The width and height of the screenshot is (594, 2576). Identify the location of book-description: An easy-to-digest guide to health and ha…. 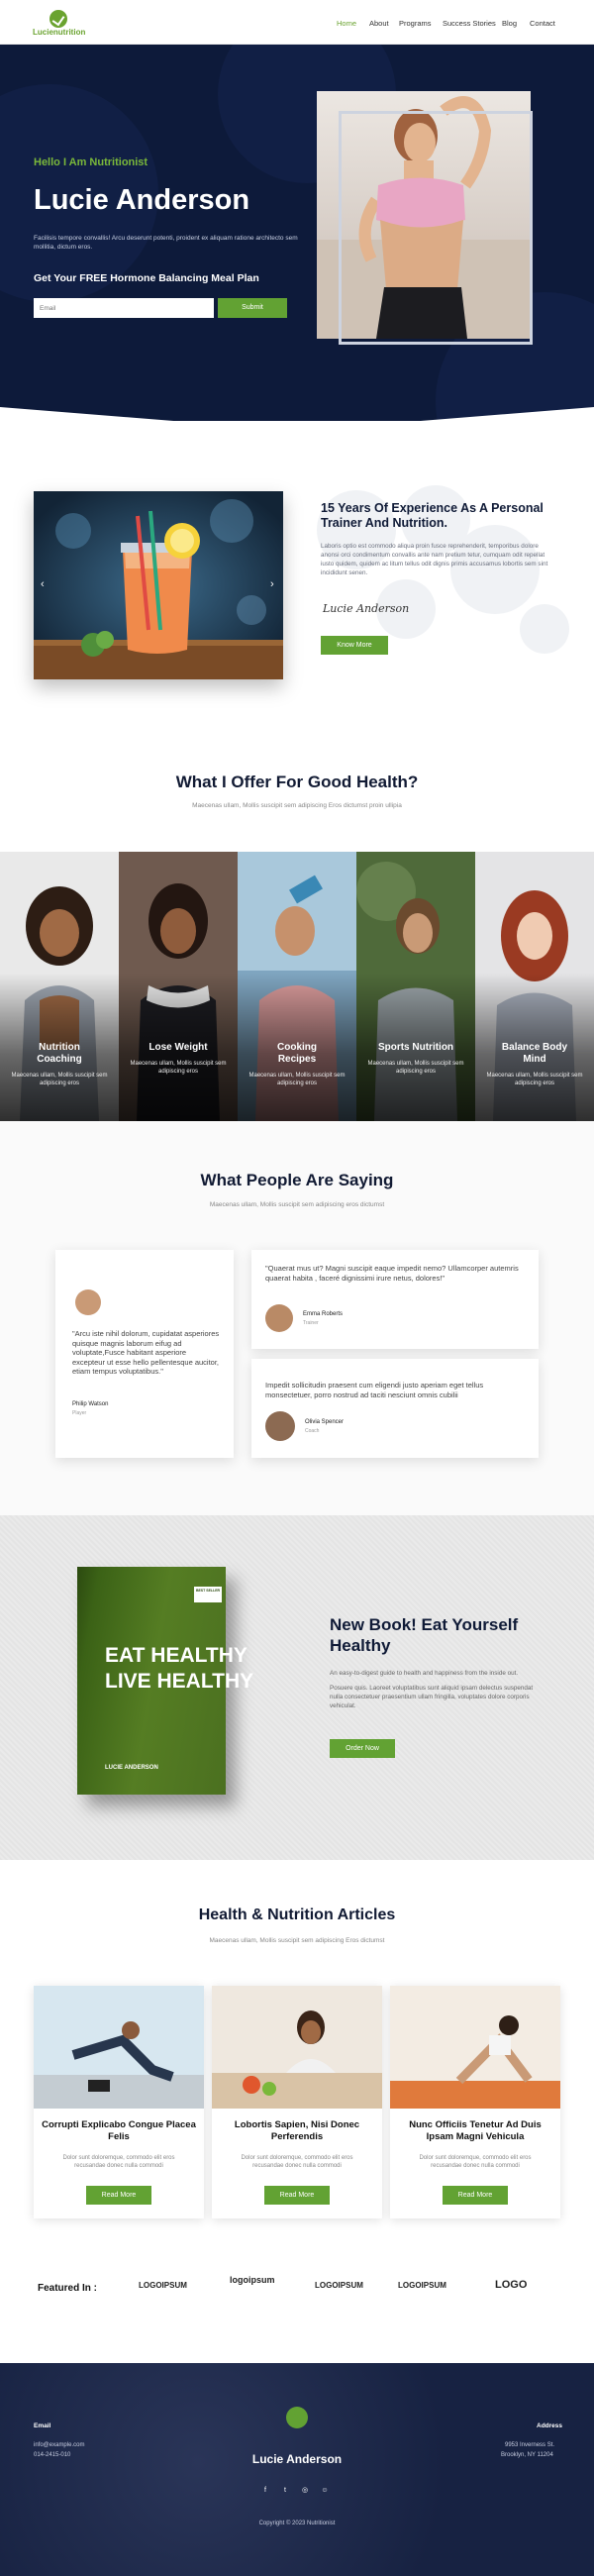
(436, 1689).